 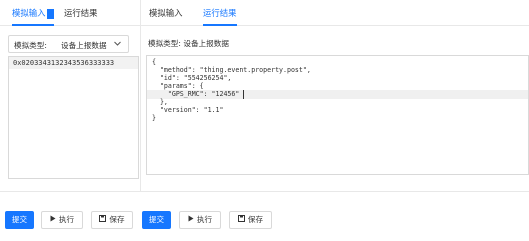 I want to click on code-line: "version": "1.1", so click(x=188, y=110).